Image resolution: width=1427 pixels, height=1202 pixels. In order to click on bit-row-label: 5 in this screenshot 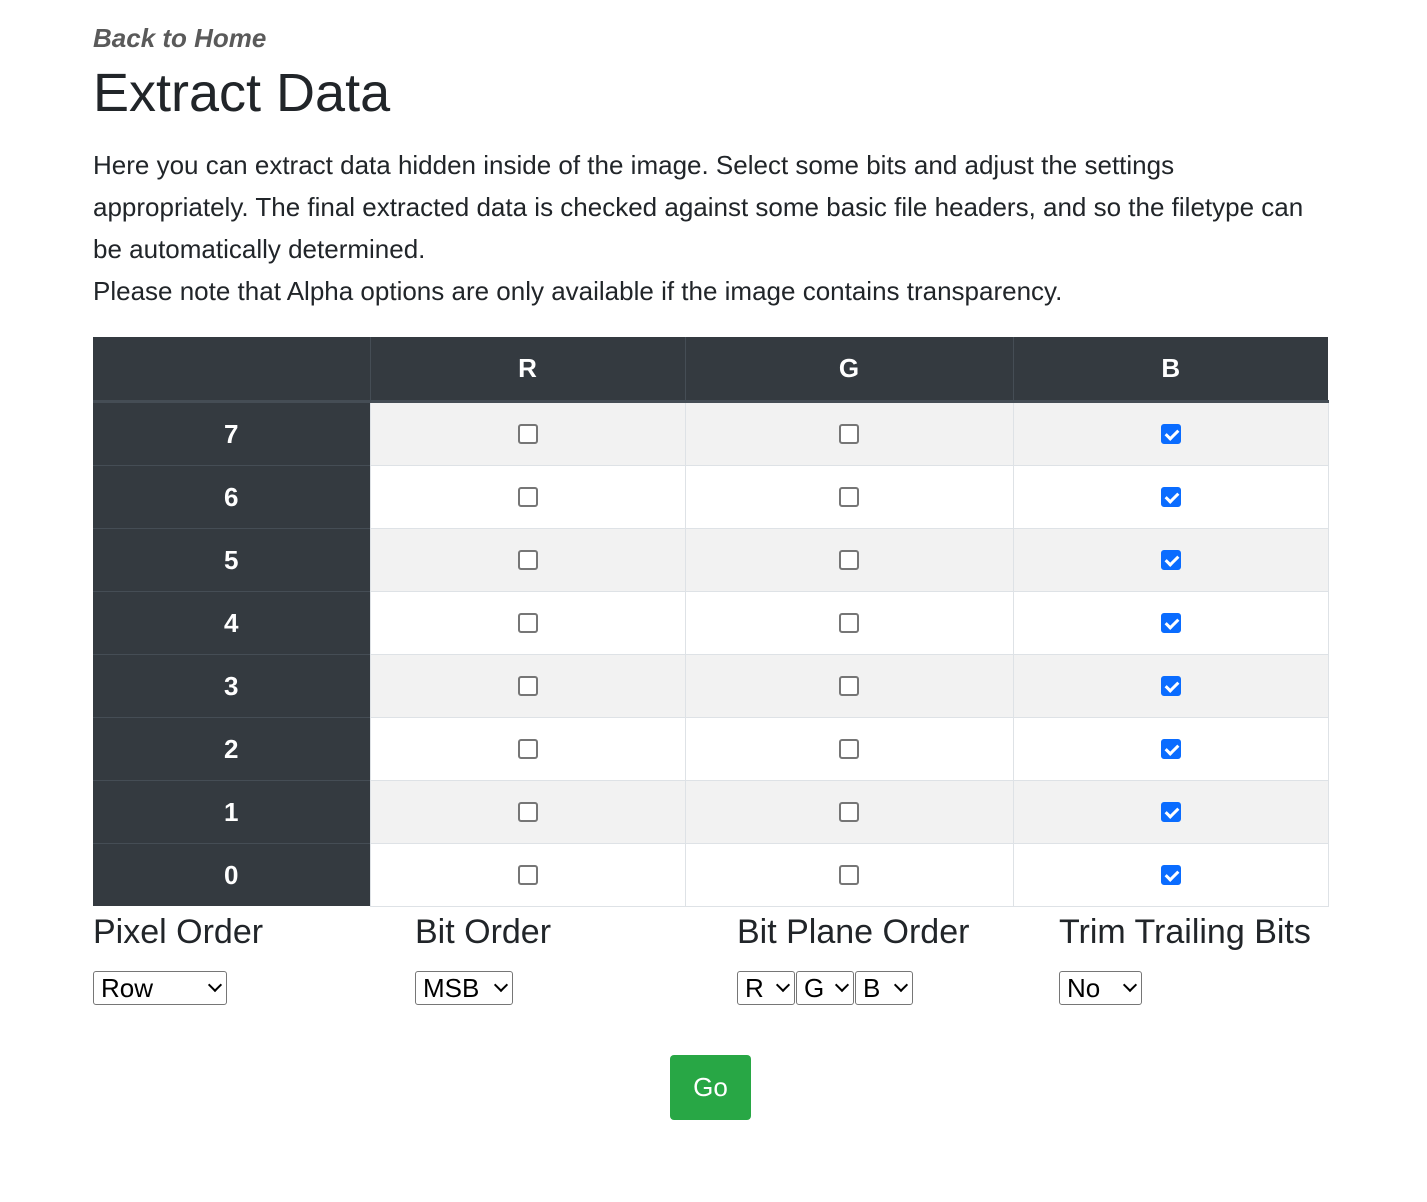, I will do `click(231, 560)`.